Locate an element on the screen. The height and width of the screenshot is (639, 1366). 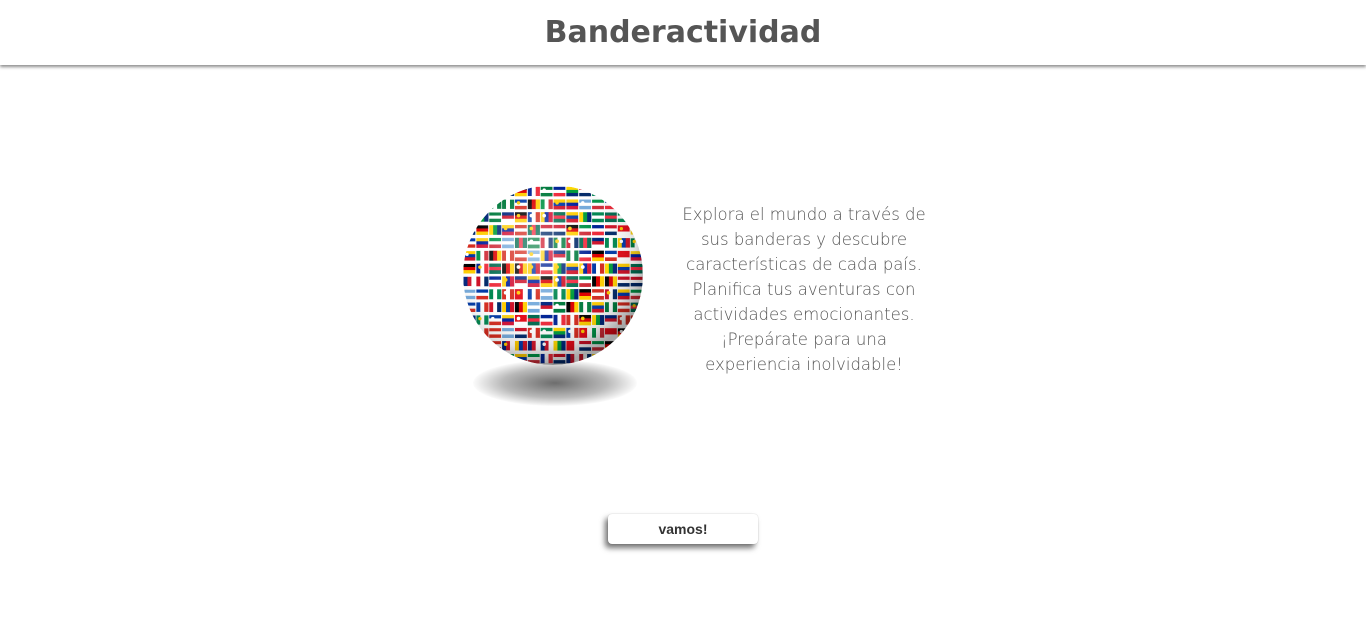
flag-globe-image is located at coordinates (555, 300).